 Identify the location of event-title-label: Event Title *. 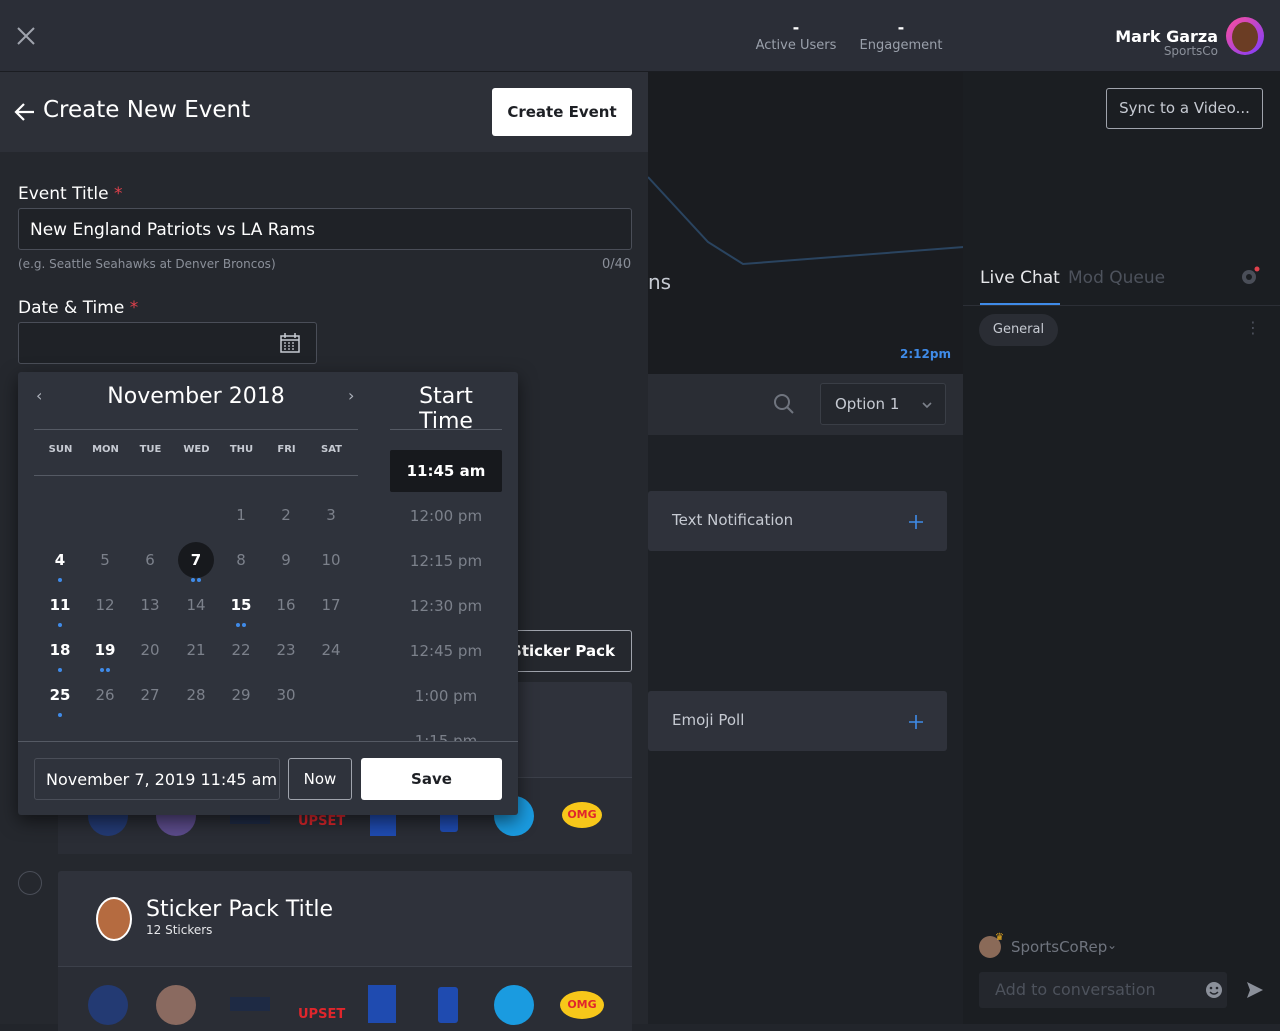
(70, 194).